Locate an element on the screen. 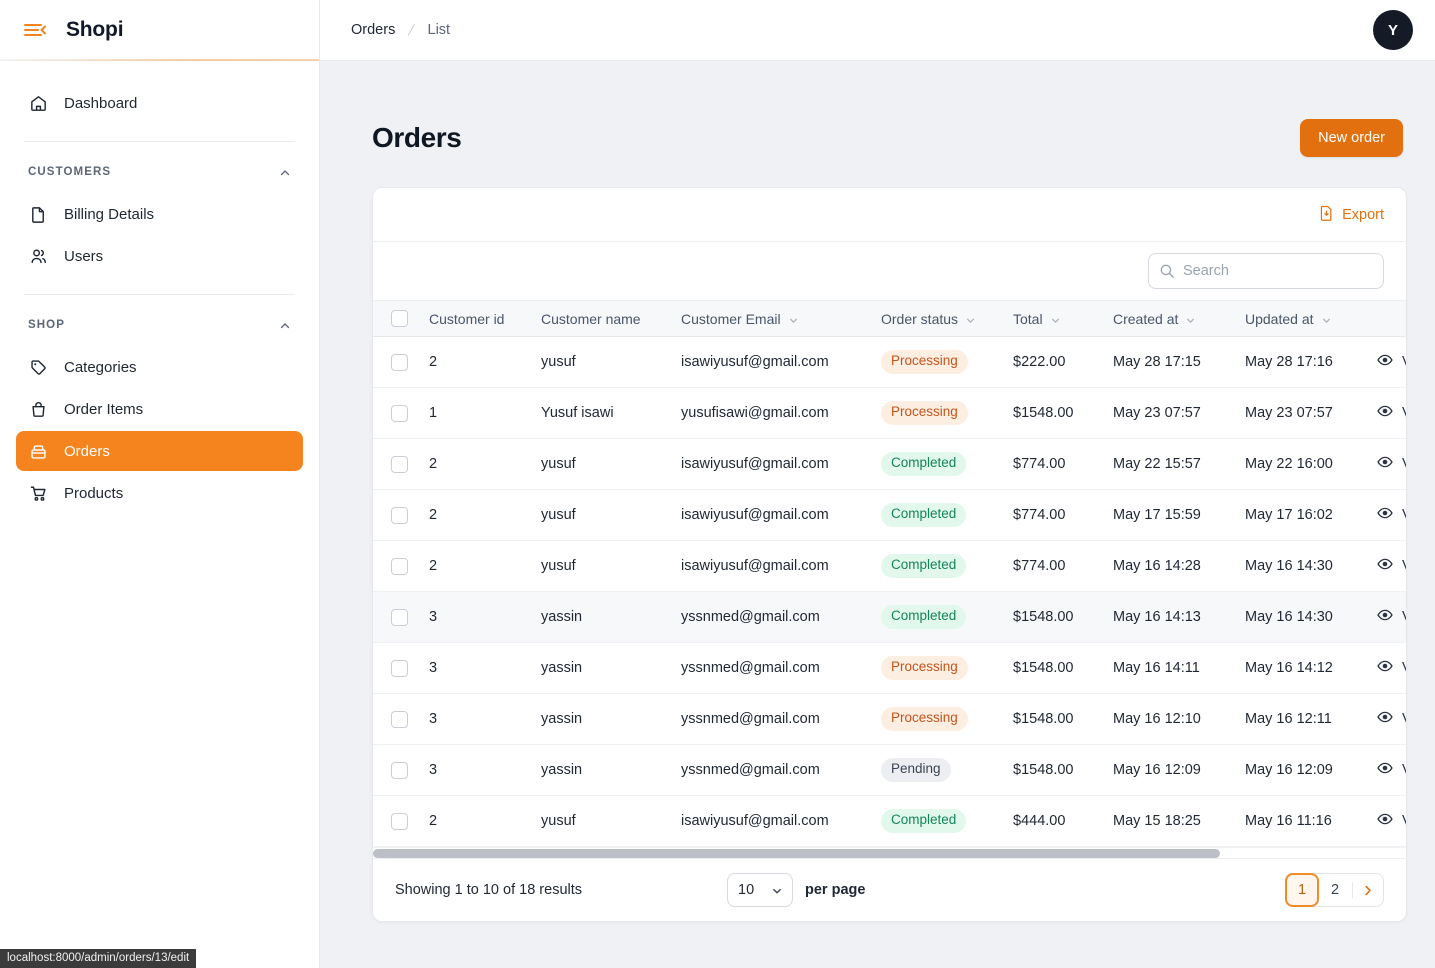 This screenshot has width=1435, height=968. cell-updated-at: May 16 14:30 is located at coordinates (1303, 617).